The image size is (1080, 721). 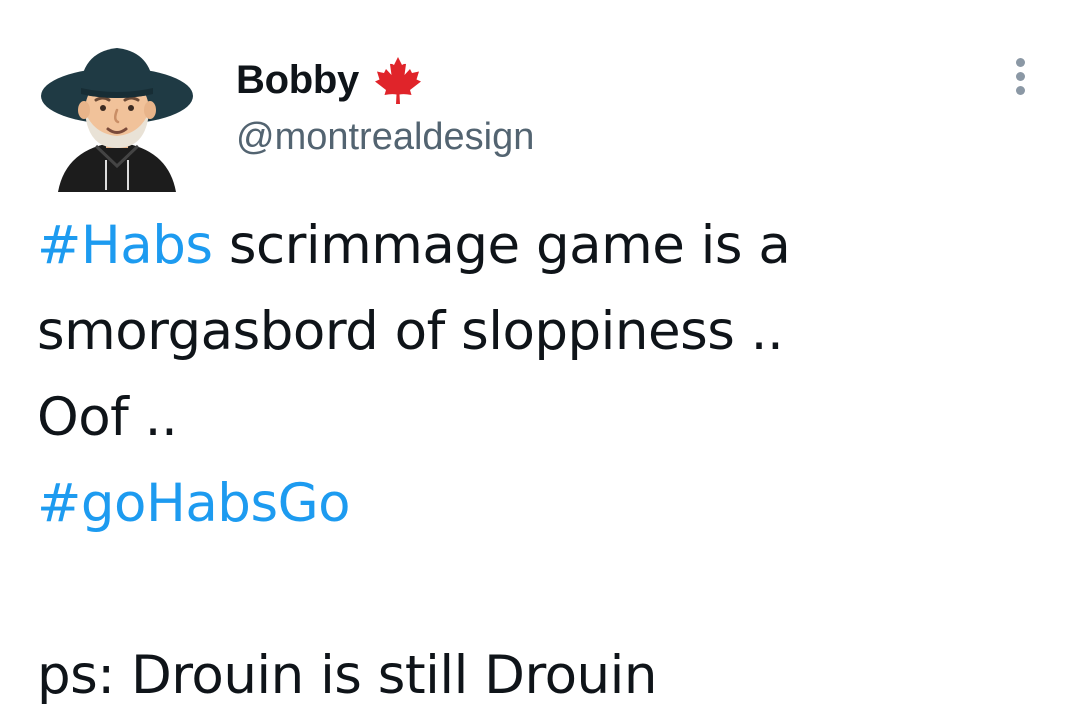 I want to click on author-block: Bobby @montrealdesign, so click(x=385, y=105).